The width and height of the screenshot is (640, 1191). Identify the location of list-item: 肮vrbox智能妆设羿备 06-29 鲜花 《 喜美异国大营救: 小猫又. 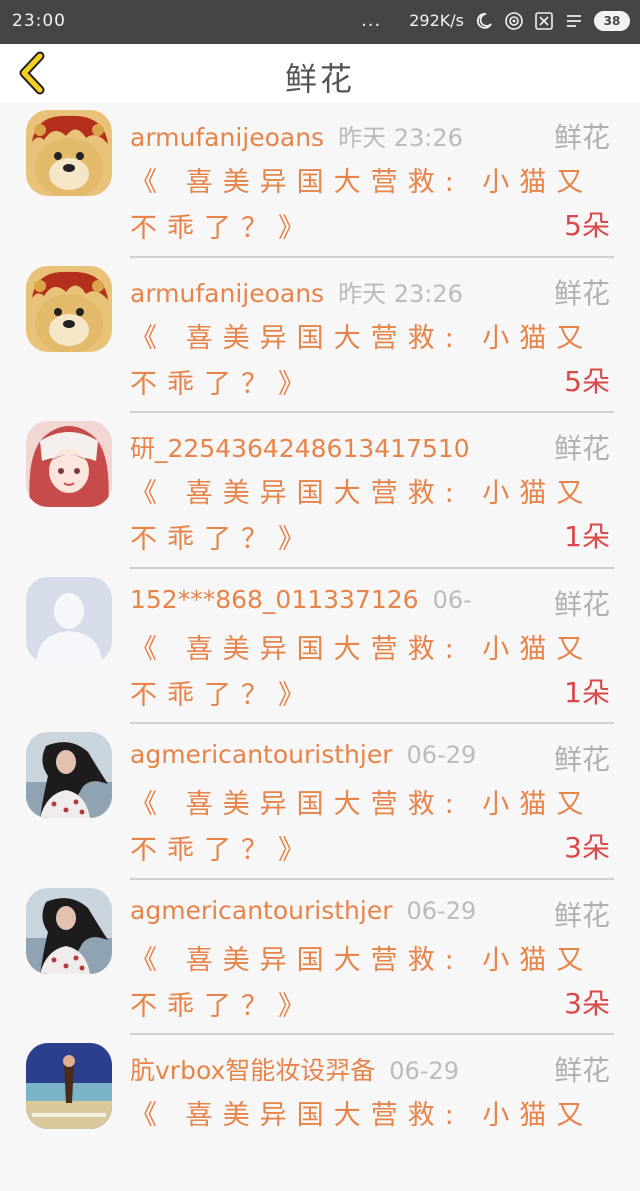
(320, 1113).